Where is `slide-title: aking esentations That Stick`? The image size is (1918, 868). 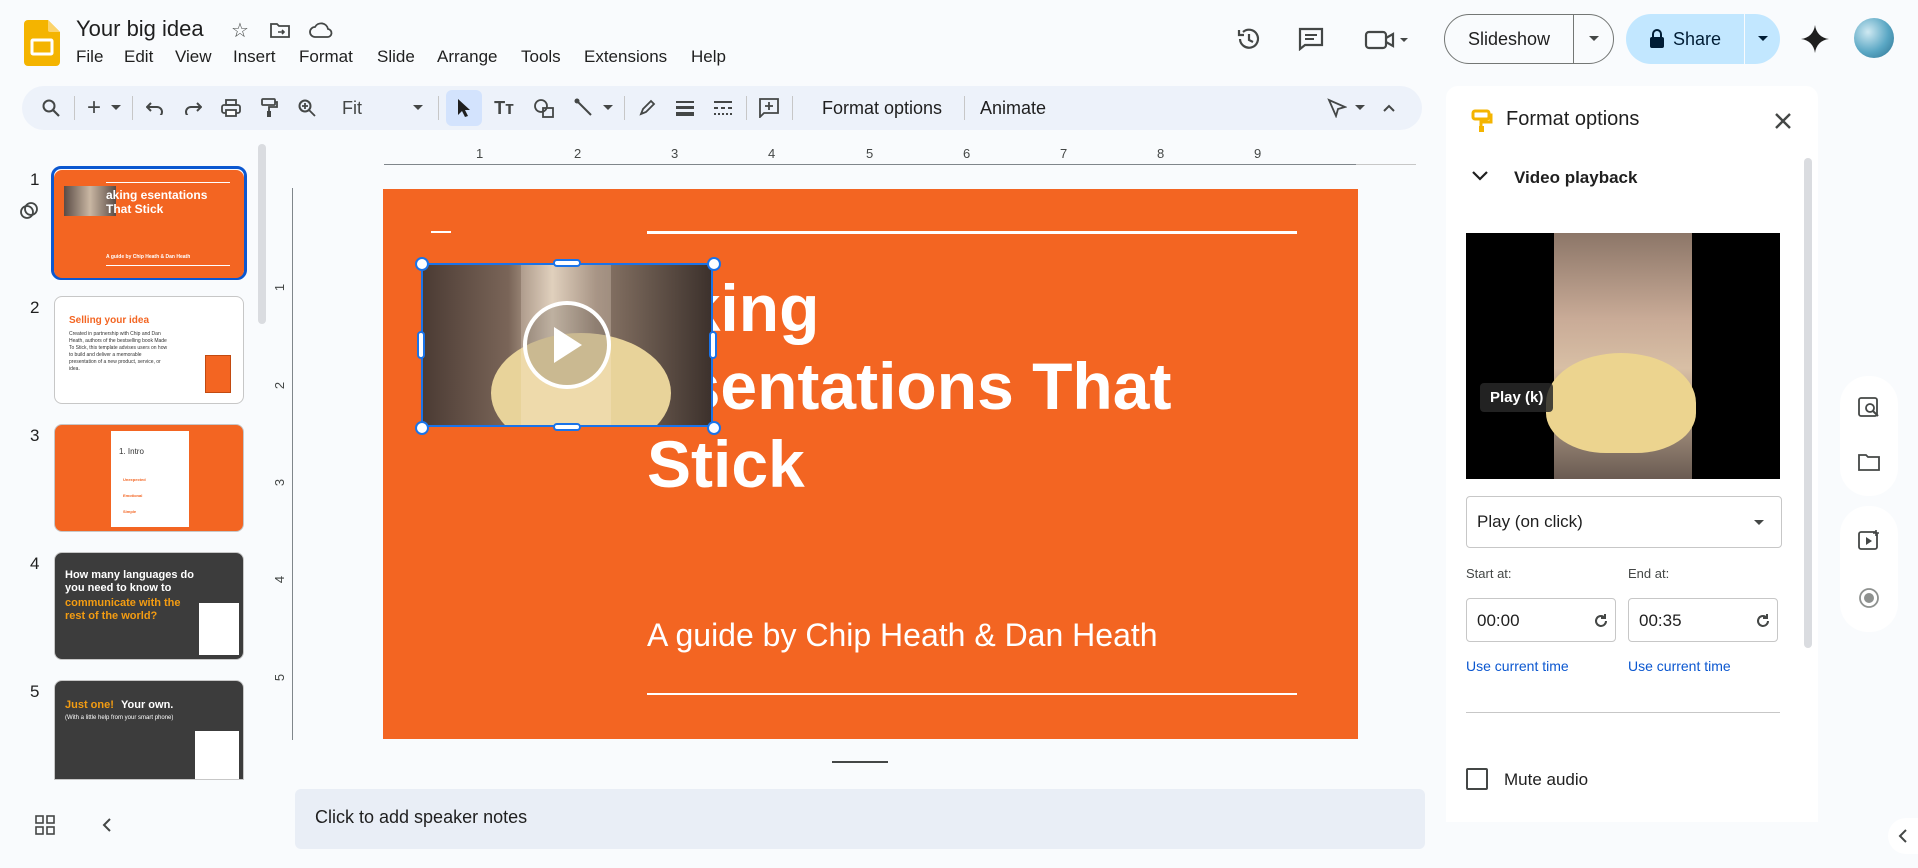 slide-title: aking esentations That Stick is located at coordinates (909, 386).